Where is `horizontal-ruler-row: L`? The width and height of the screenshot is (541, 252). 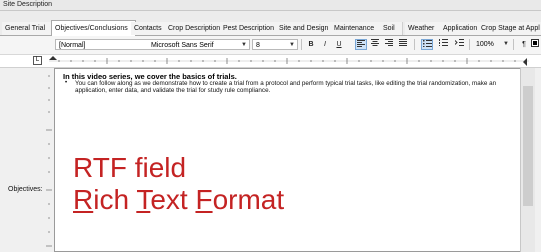 horizontal-ruler-row: L is located at coordinates (270, 61).